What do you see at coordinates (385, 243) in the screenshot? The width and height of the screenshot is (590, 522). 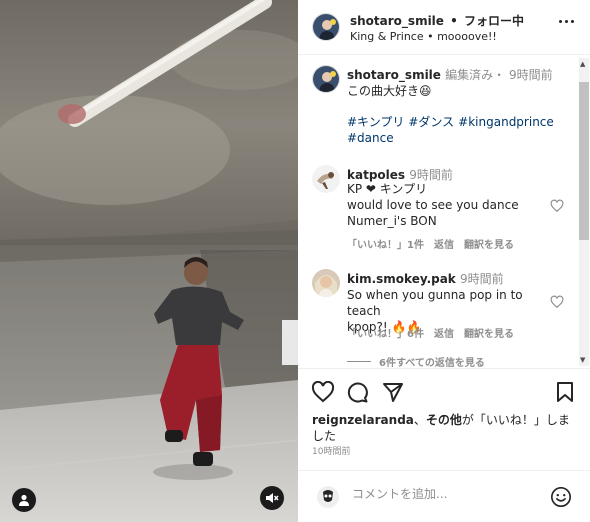 I see `comment-likes-count: 「いいね！」1件` at bounding box center [385, 243].